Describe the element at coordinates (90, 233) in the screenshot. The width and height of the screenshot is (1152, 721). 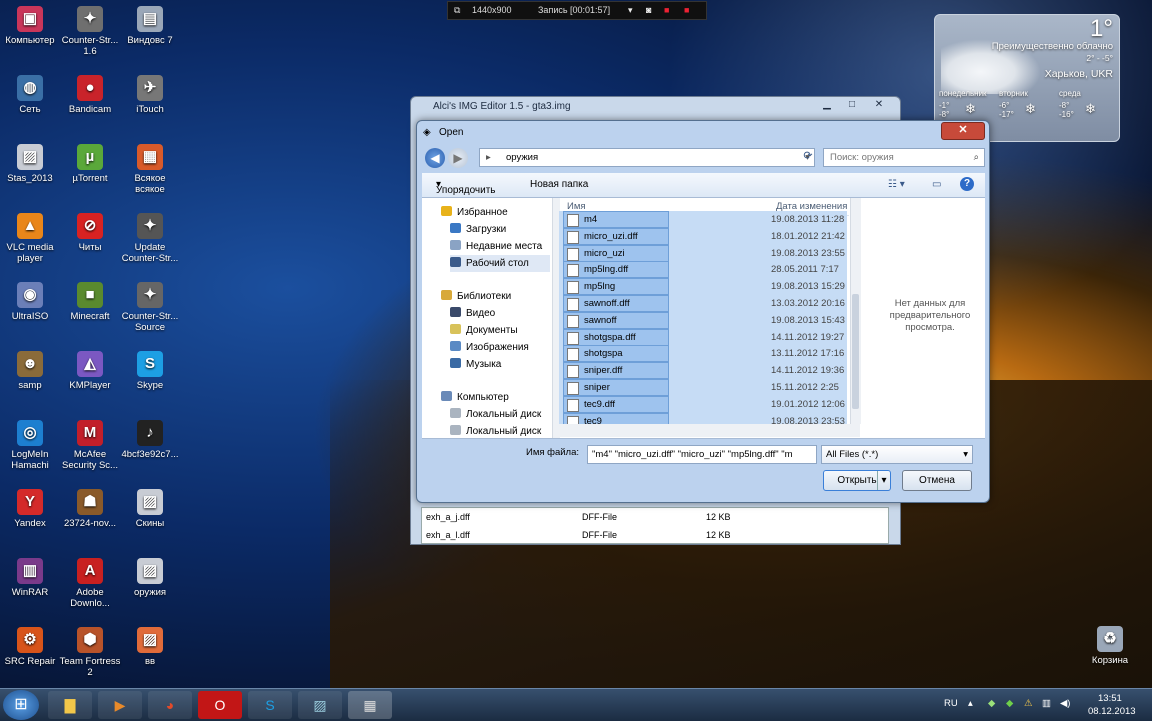
I see `desktop-icon: ⊘ Читы` at that location.